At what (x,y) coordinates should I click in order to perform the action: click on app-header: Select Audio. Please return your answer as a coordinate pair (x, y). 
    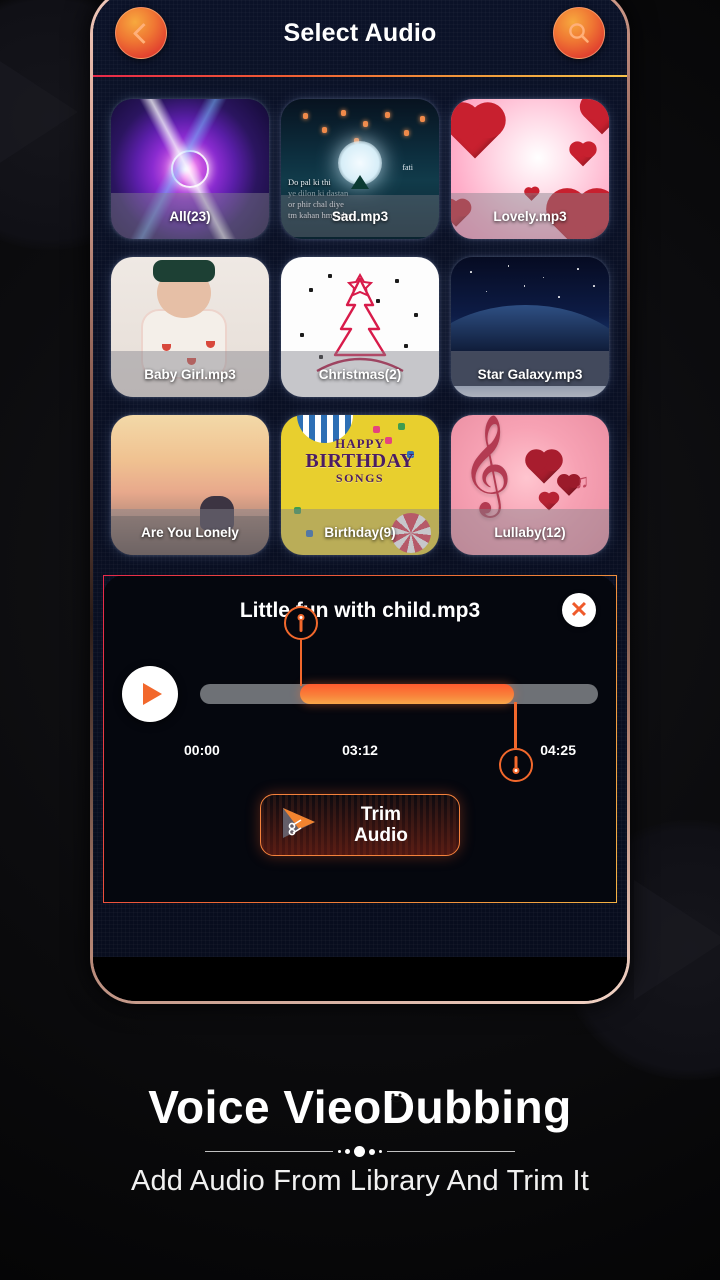
    Looking at the image, I should click on (360, 37).